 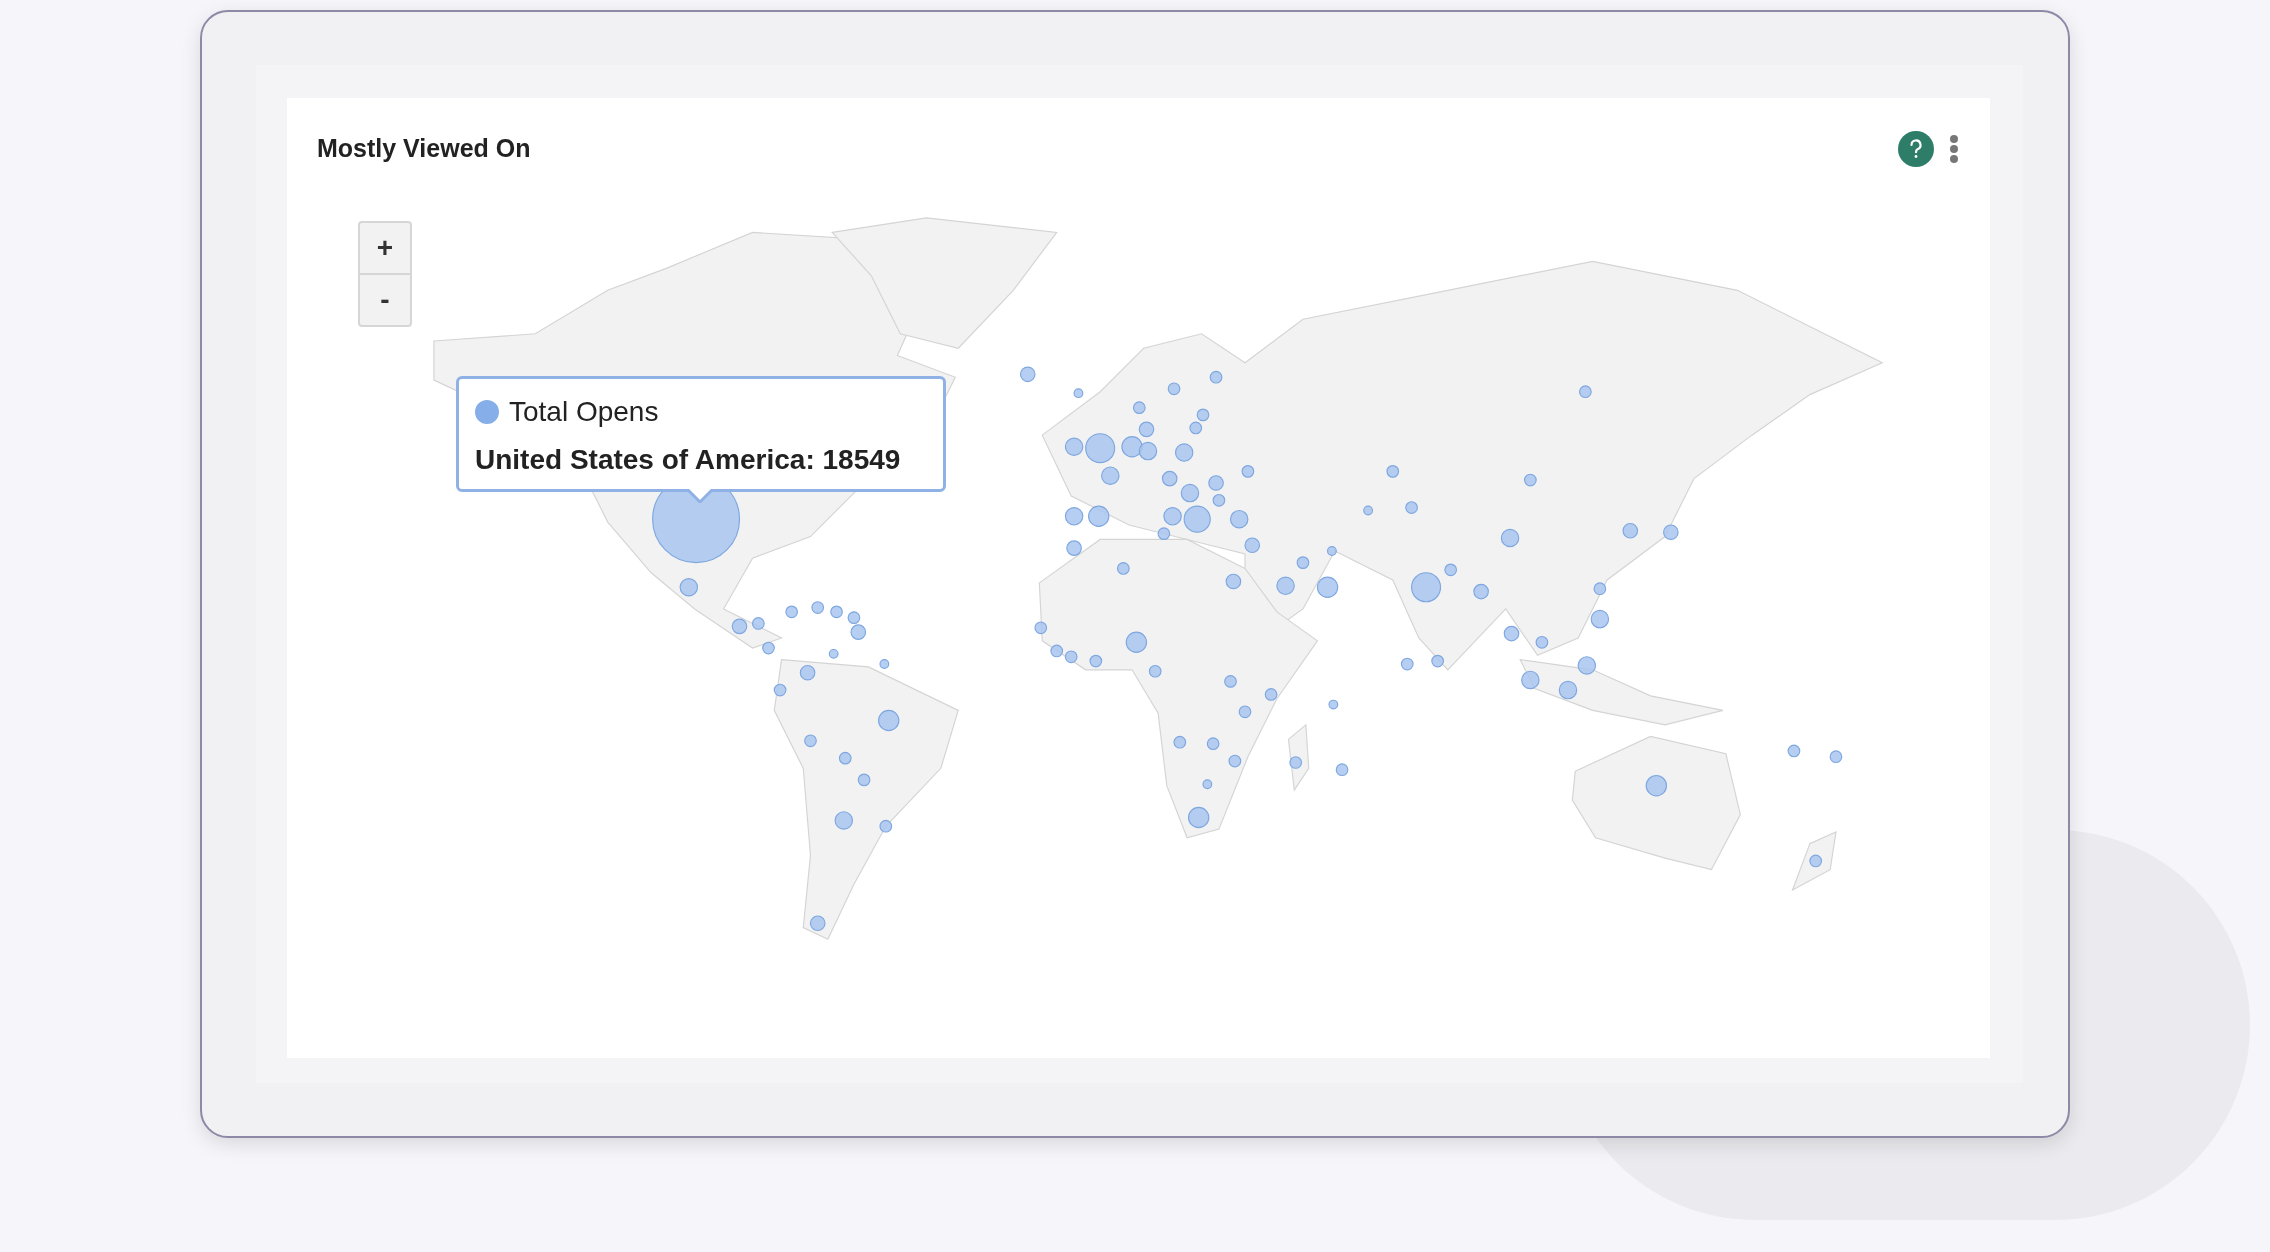 I want to click on more-options-icon, so click(x=1954, y=148).